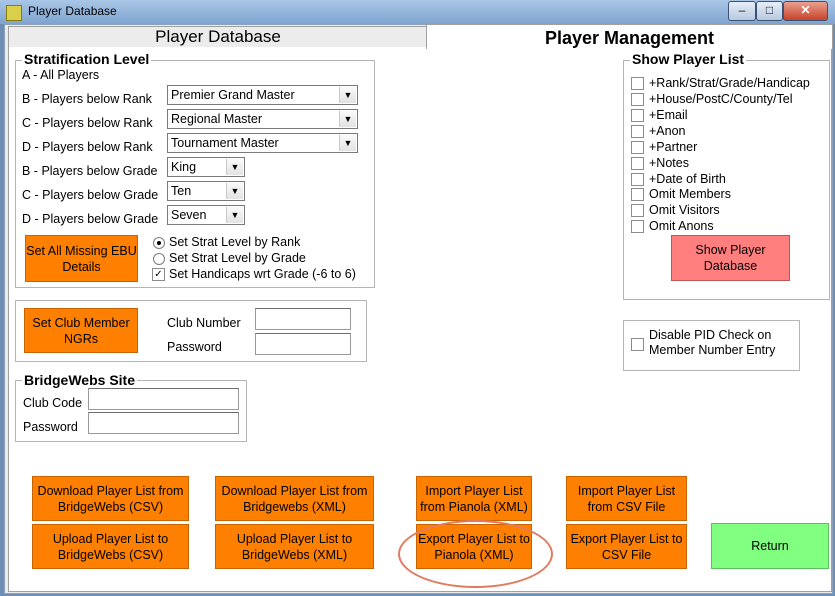 The height and width of the screenshot is (596, 835). I want to click on window-title: Player Database, so click(72, 11).